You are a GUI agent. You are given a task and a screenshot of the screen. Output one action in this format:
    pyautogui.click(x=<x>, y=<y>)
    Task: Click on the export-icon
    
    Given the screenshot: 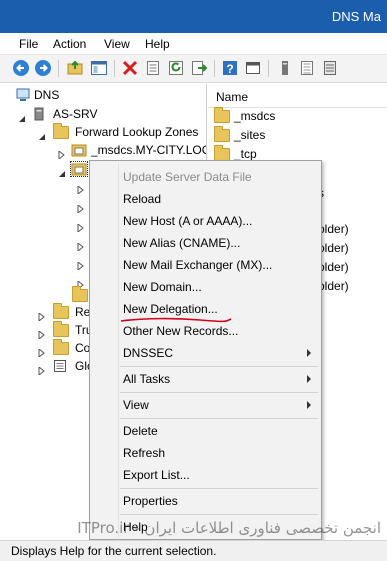 What is the action you would take?
    pyautogui.click(x=199, y=68)
    